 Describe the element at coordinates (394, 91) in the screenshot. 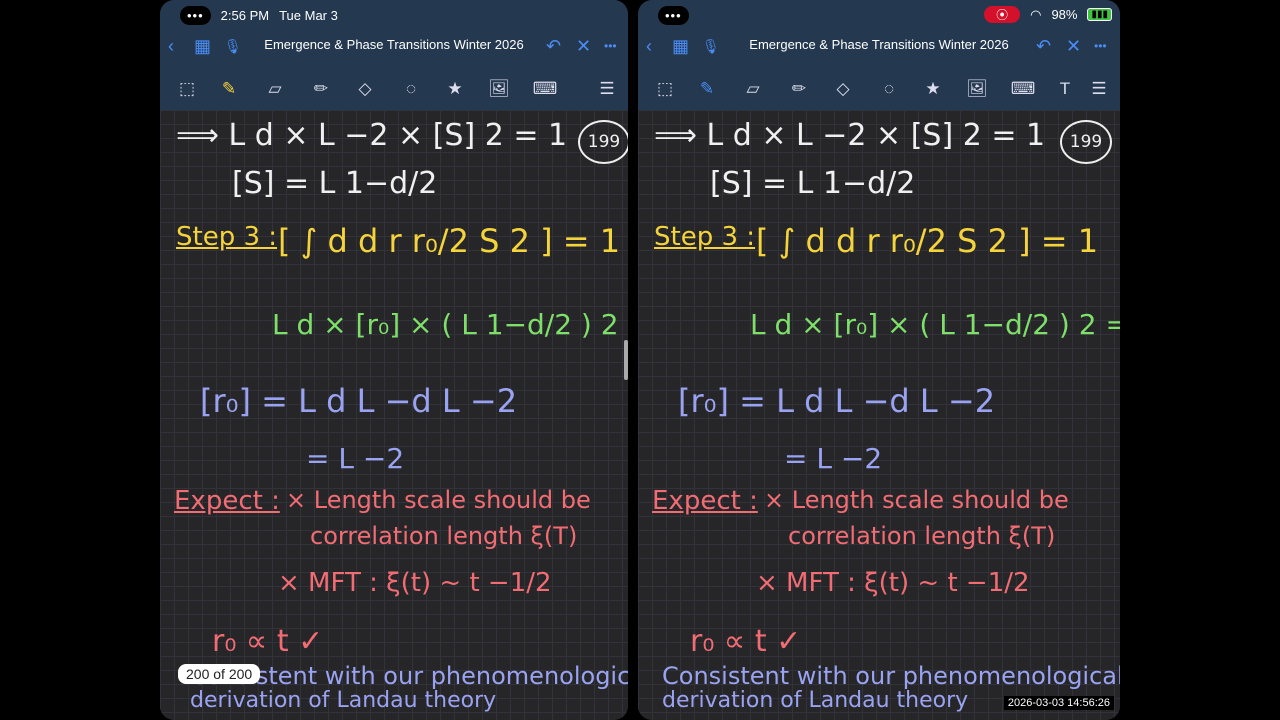

I see `tool-row: ⬚ ✎ ▱ ✏ ◇ ◌ ★ 🖼 ⌨ ☰` at that location.